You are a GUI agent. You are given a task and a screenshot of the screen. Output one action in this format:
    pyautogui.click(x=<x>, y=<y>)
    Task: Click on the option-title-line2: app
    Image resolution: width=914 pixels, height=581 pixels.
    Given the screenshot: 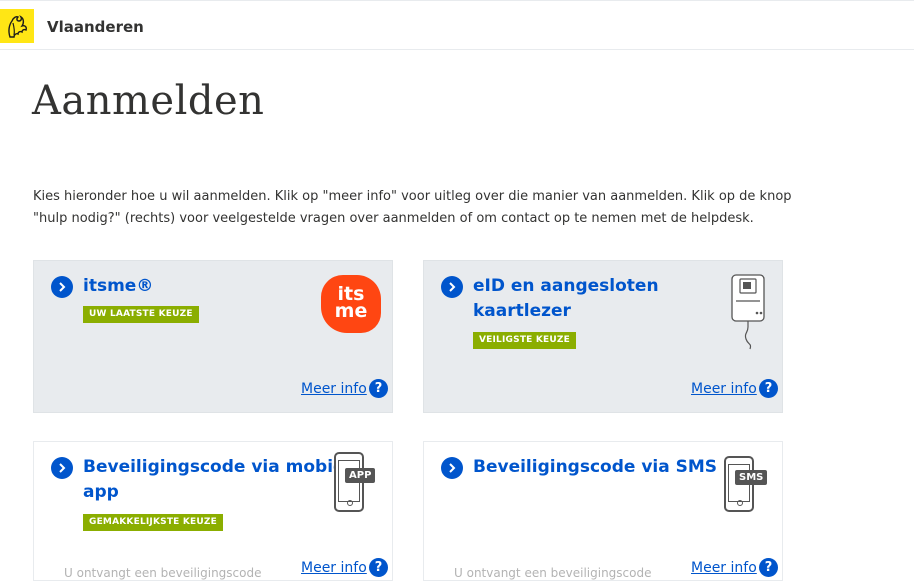 What is the action you would take?
    pyautogui.click(x=101, y=492)
    